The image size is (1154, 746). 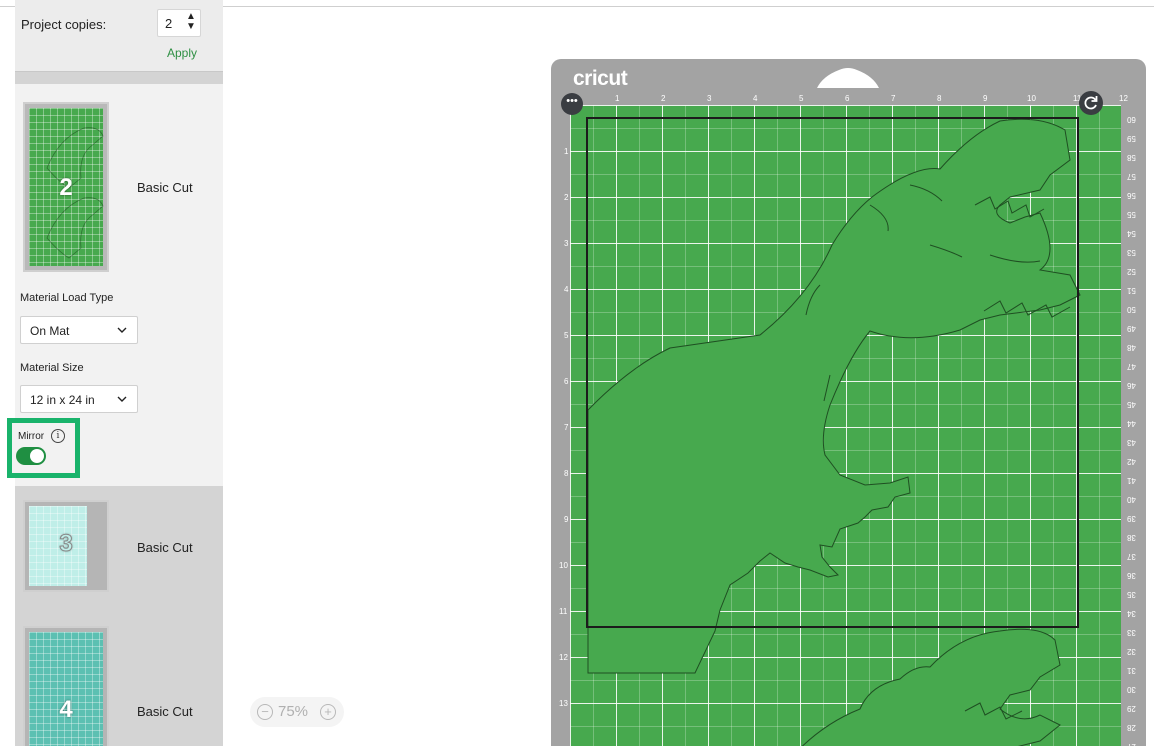 I want to click on ruler-top-tick-label: 4, so click(x=755, y=98).